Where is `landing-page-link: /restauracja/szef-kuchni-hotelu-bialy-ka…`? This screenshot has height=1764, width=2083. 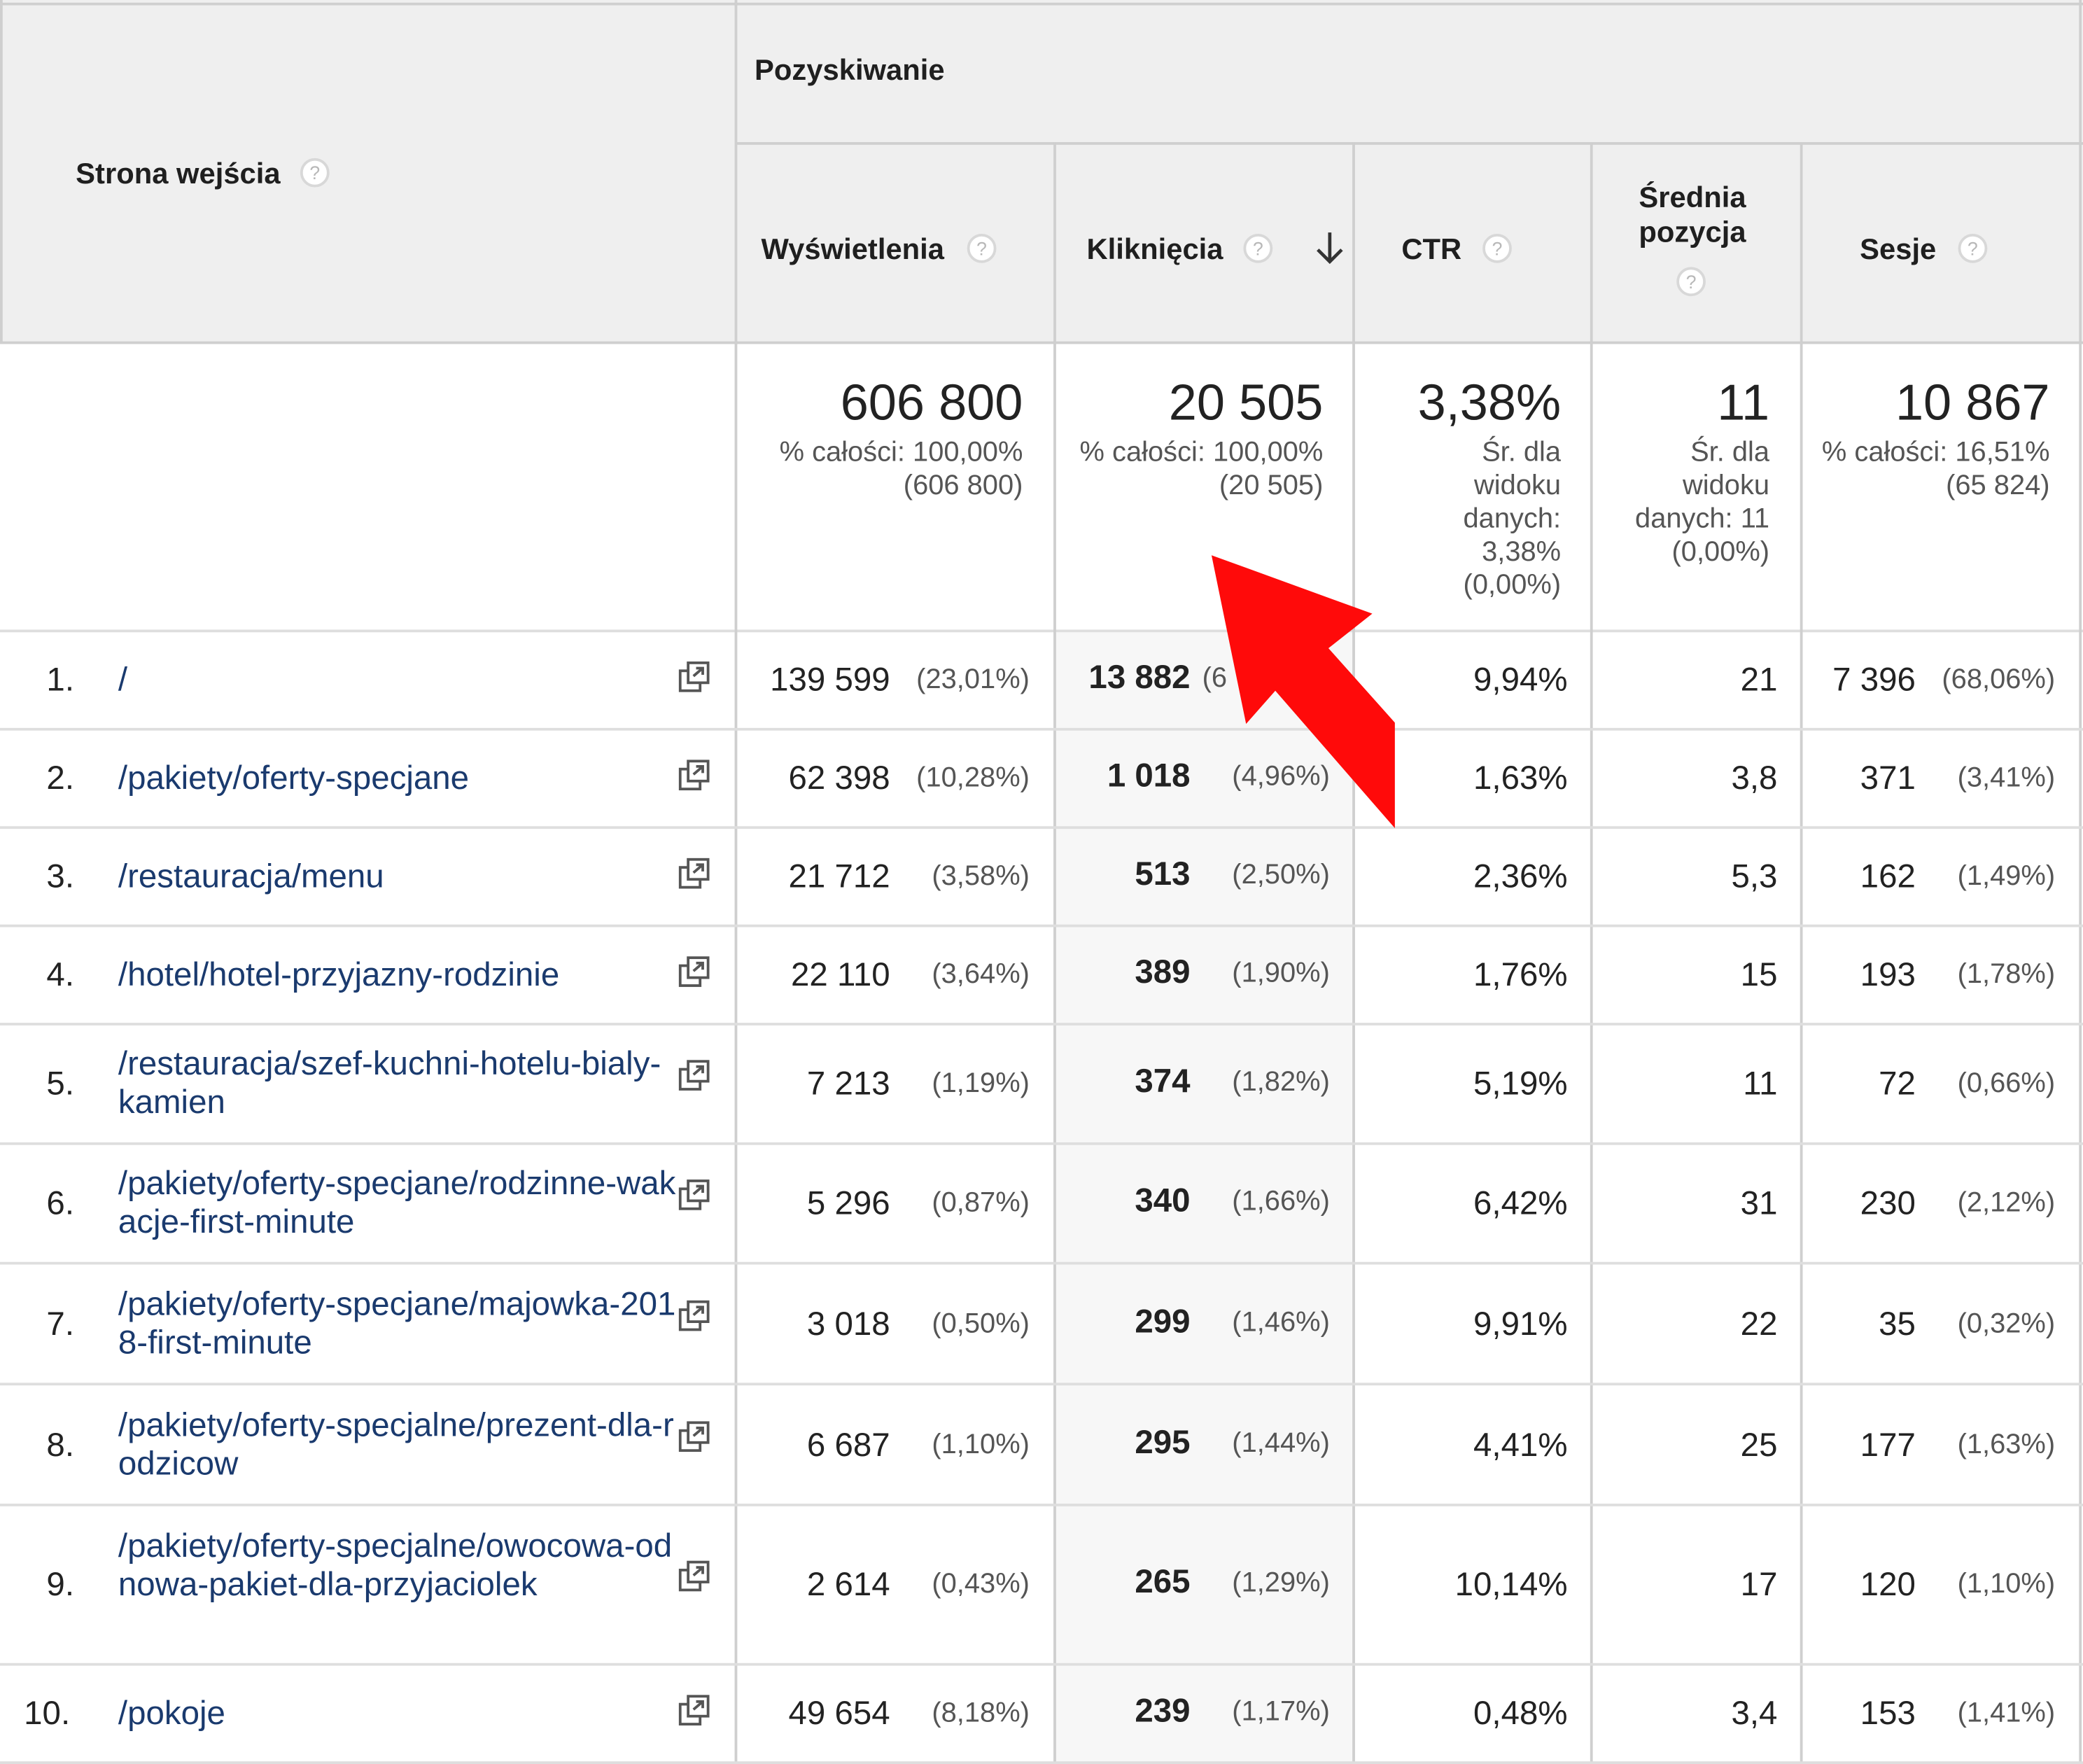 landing-page-link: /restauracja/szef-kuchni-hotelu-bialy-ka… is located at coordinates (397, 1083).